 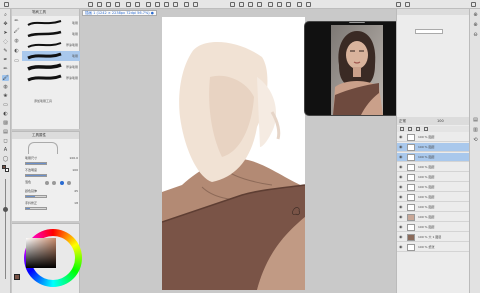 What do you see at coordinates (5, 209) in the screenshot?
I see `brush-size-slider-handle` at bounding box center [5, 209].